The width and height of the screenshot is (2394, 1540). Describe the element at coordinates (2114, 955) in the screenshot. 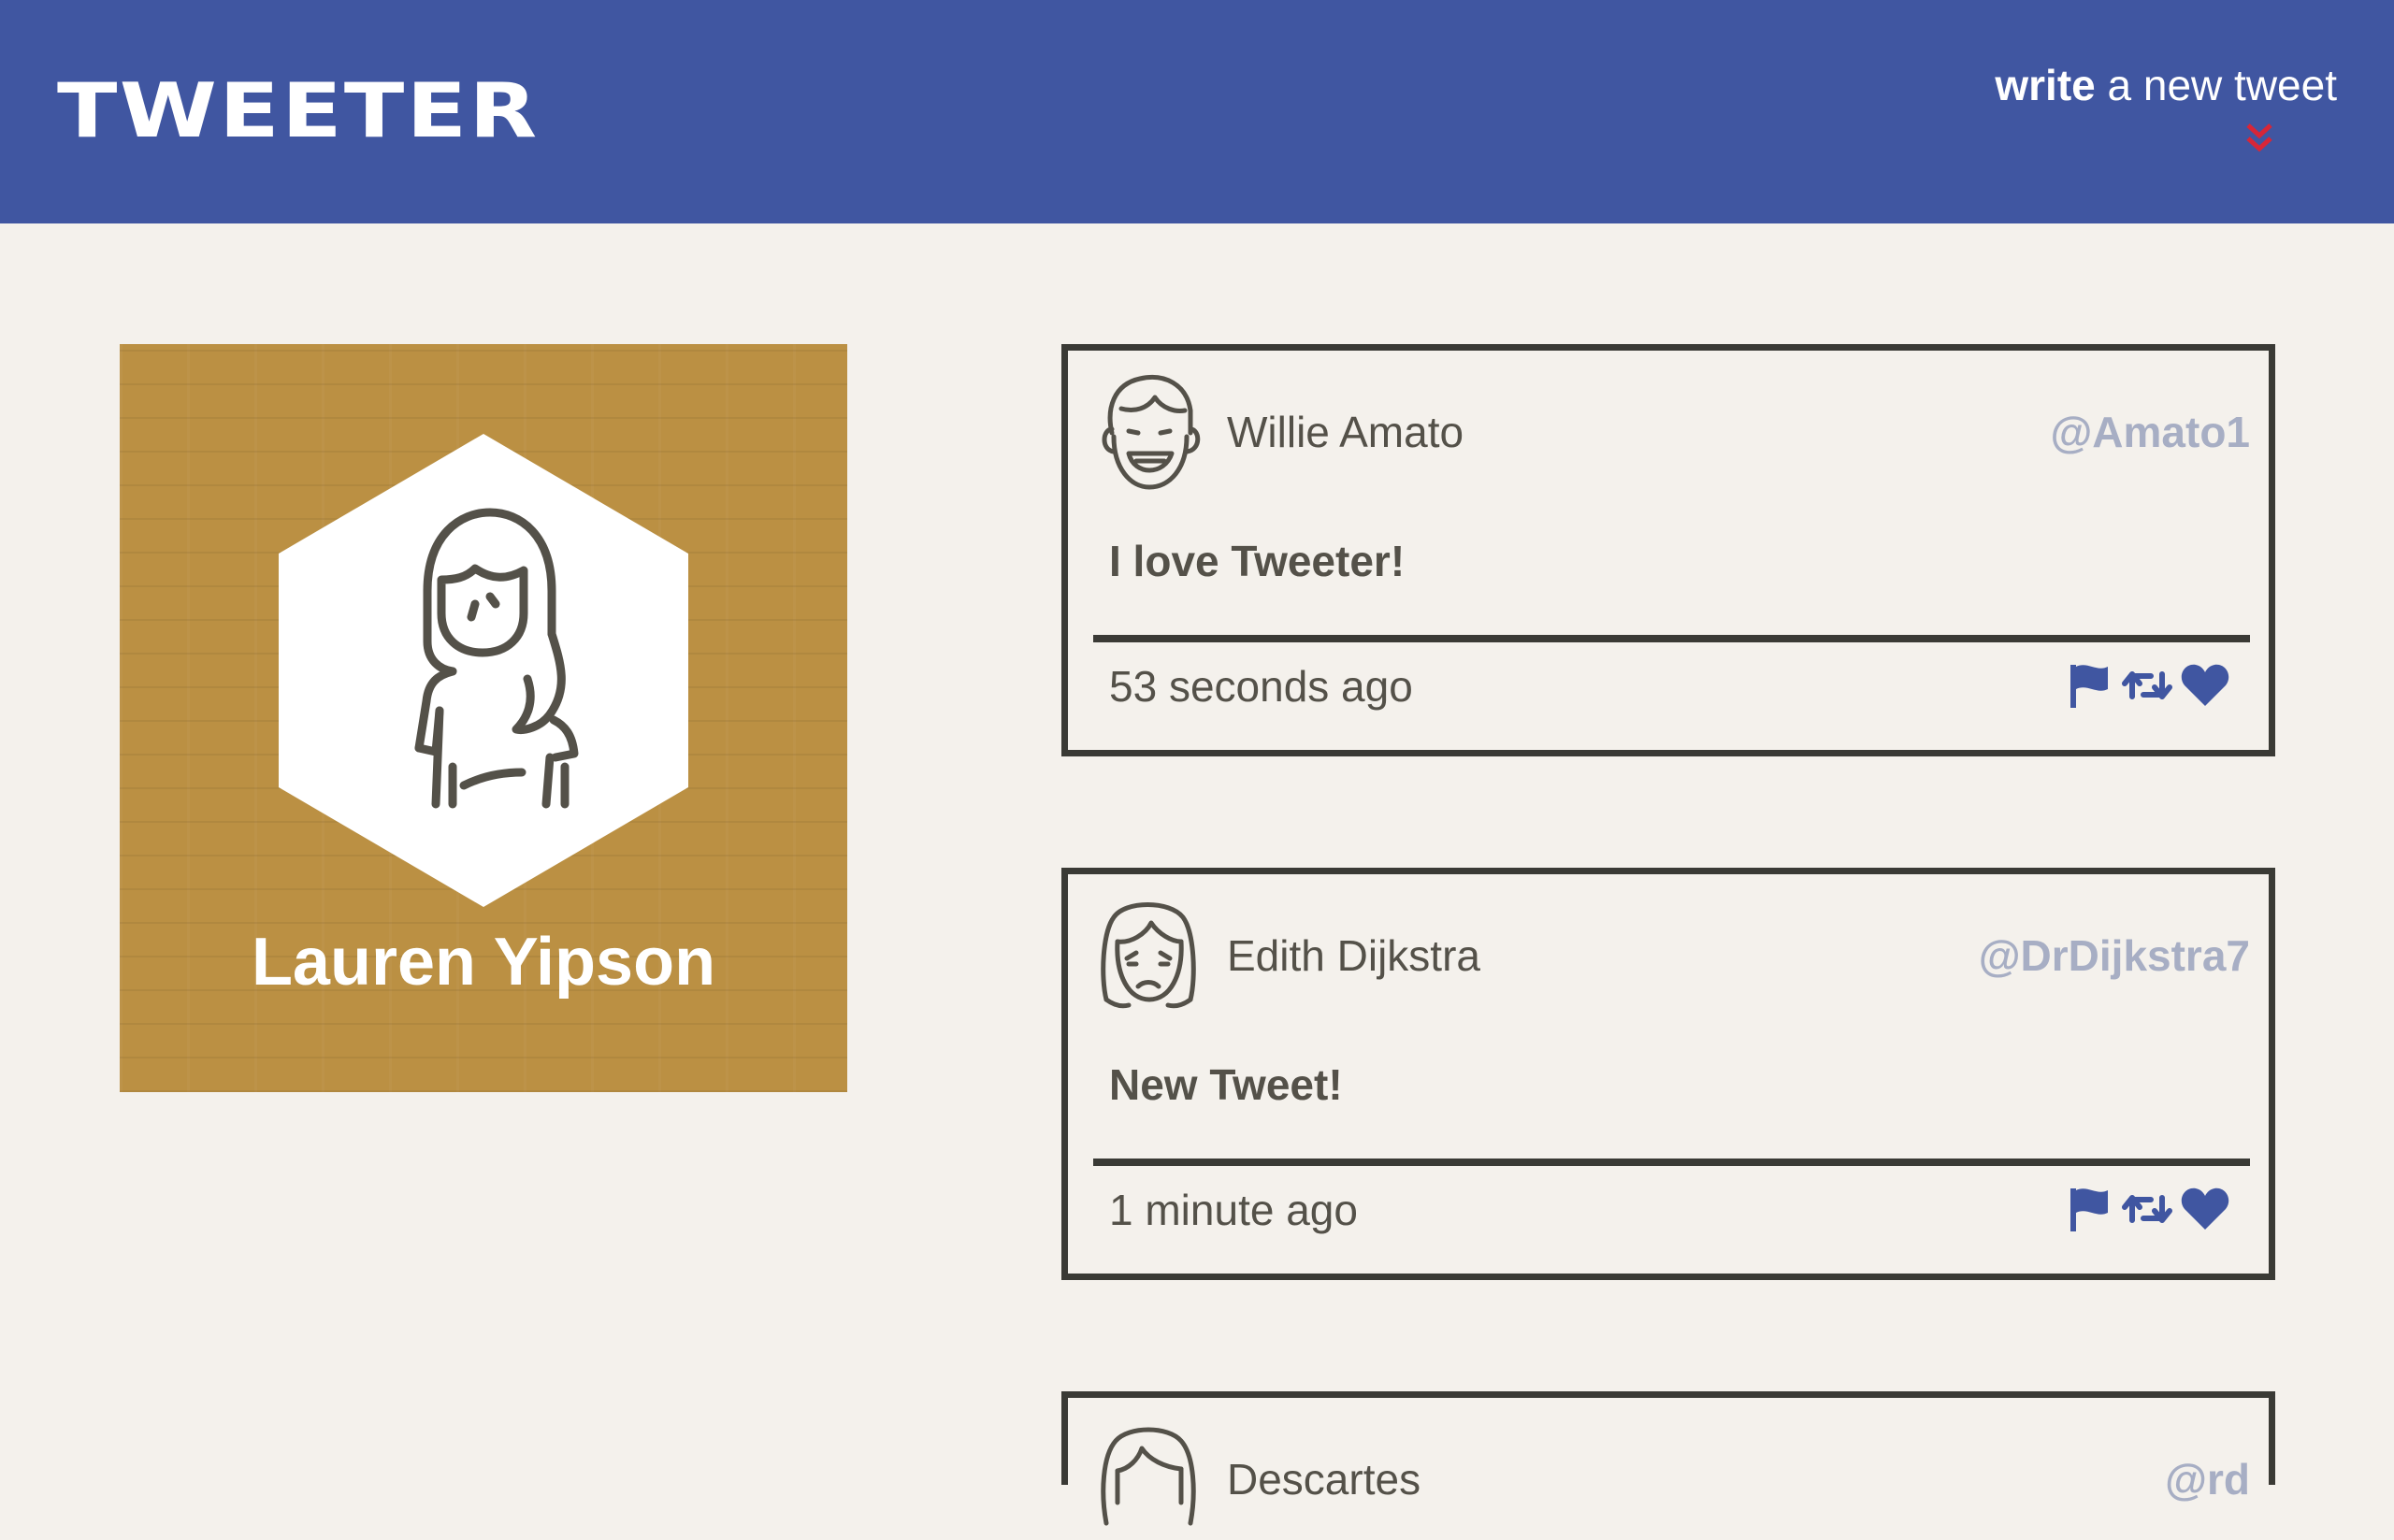

I see `tweet-author-handle: @DrDijkstra7` at that location.